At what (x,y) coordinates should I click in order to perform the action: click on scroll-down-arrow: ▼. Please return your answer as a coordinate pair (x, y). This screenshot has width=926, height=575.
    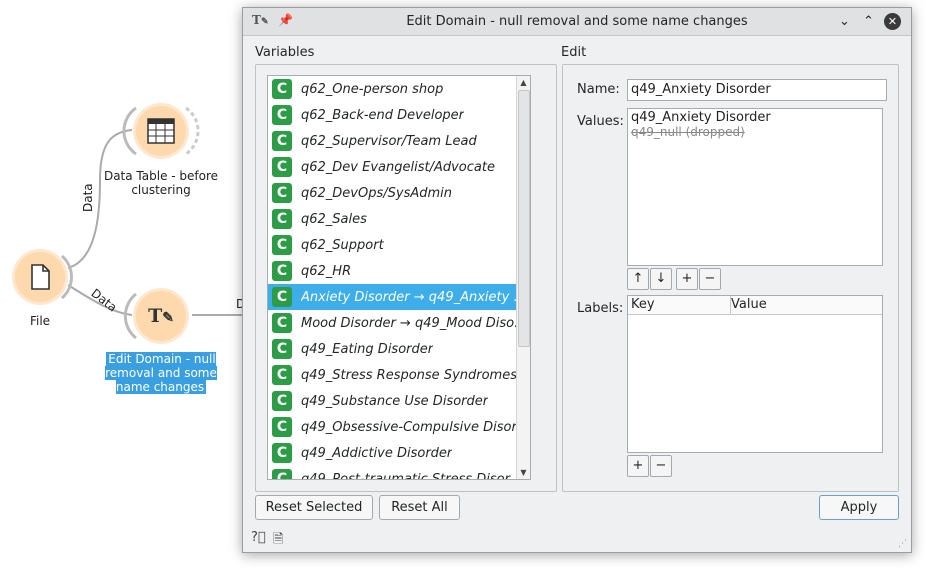
    Looking at the image, I should click on (523, 472).